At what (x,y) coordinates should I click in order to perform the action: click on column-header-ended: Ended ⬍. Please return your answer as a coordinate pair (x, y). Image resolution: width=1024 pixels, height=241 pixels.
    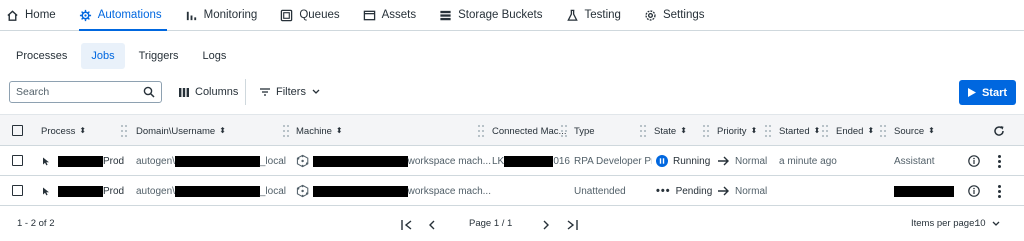
    Looking at the image, I should click on (855, 131).